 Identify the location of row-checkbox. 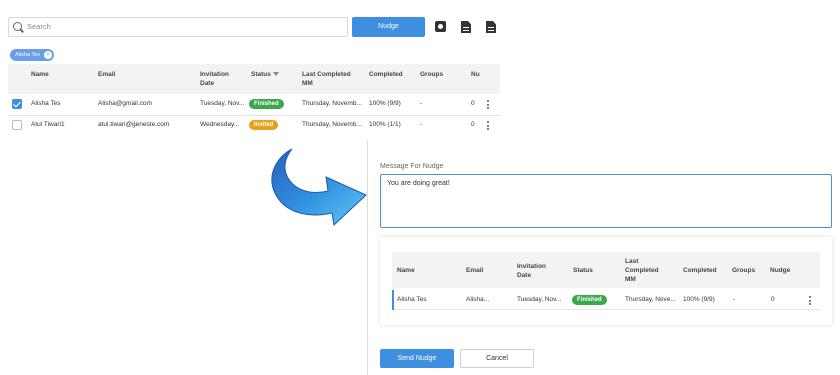
(17, 125).